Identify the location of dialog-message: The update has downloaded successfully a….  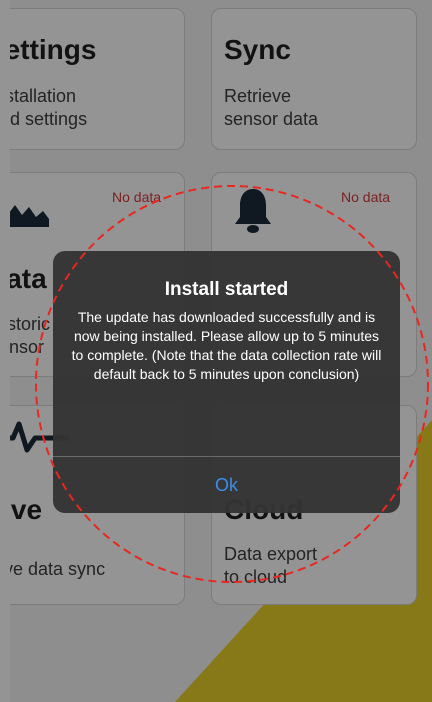
(226, 345).